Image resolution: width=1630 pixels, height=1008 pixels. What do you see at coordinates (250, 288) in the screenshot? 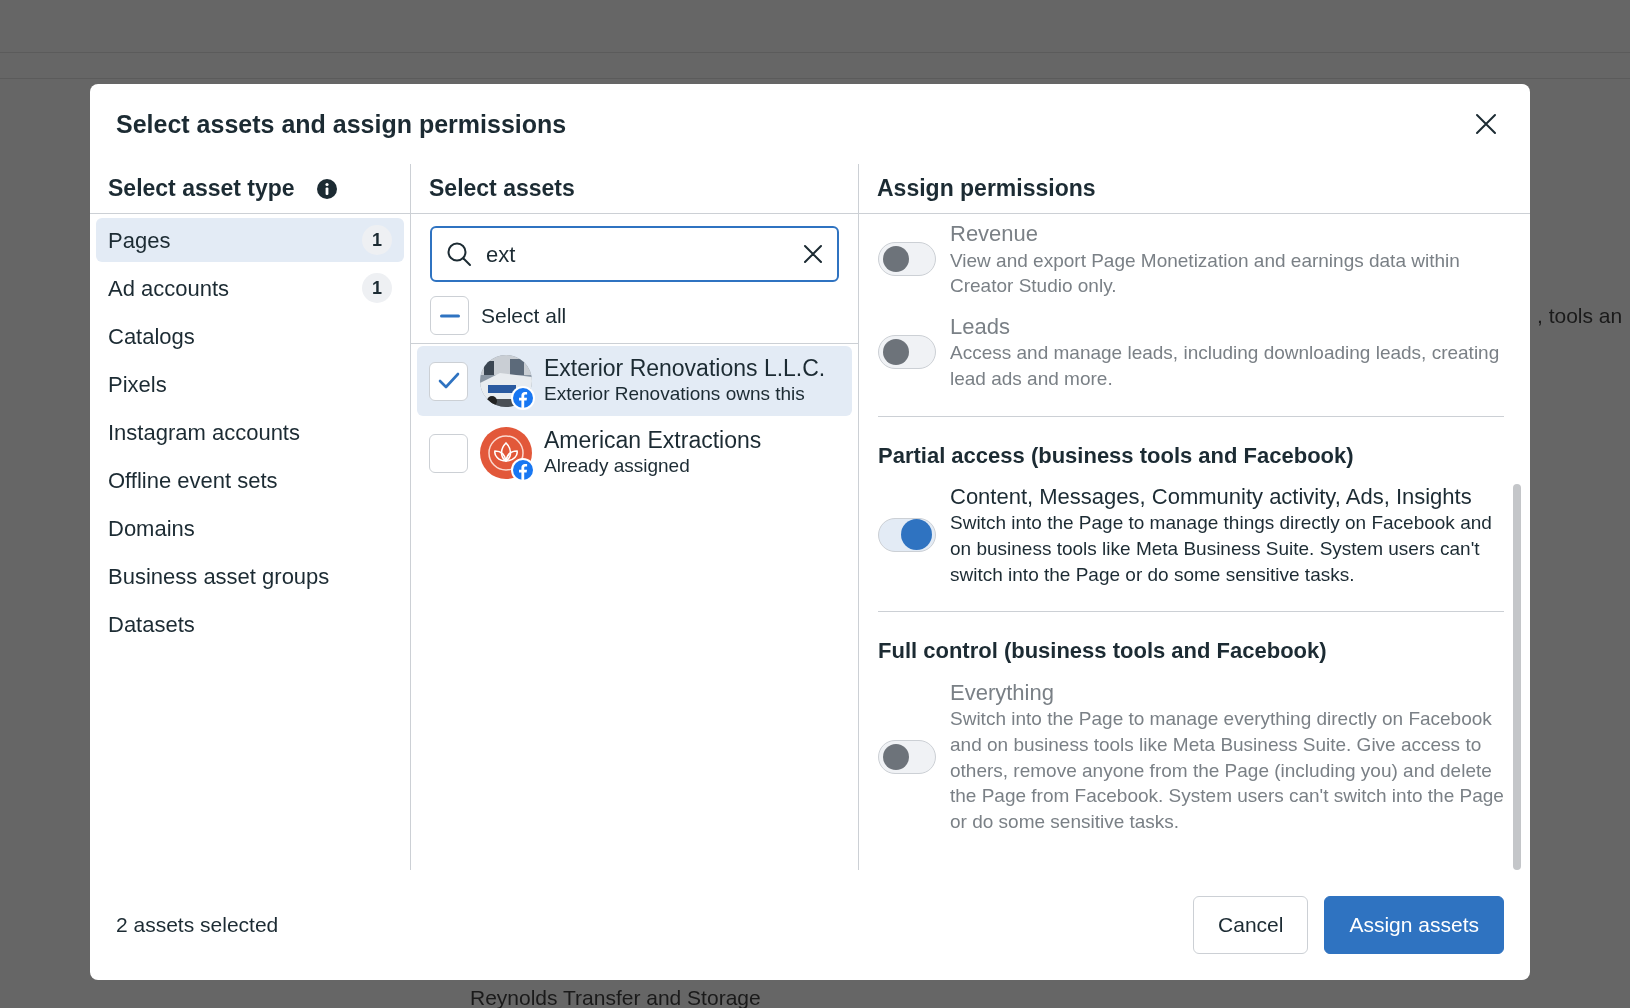
I see `asset-type-item: Ad accounts 1` at bounding box center [250, 288].